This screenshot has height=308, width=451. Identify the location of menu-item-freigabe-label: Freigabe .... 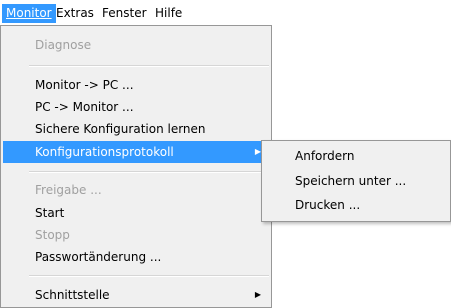
(68, 190).